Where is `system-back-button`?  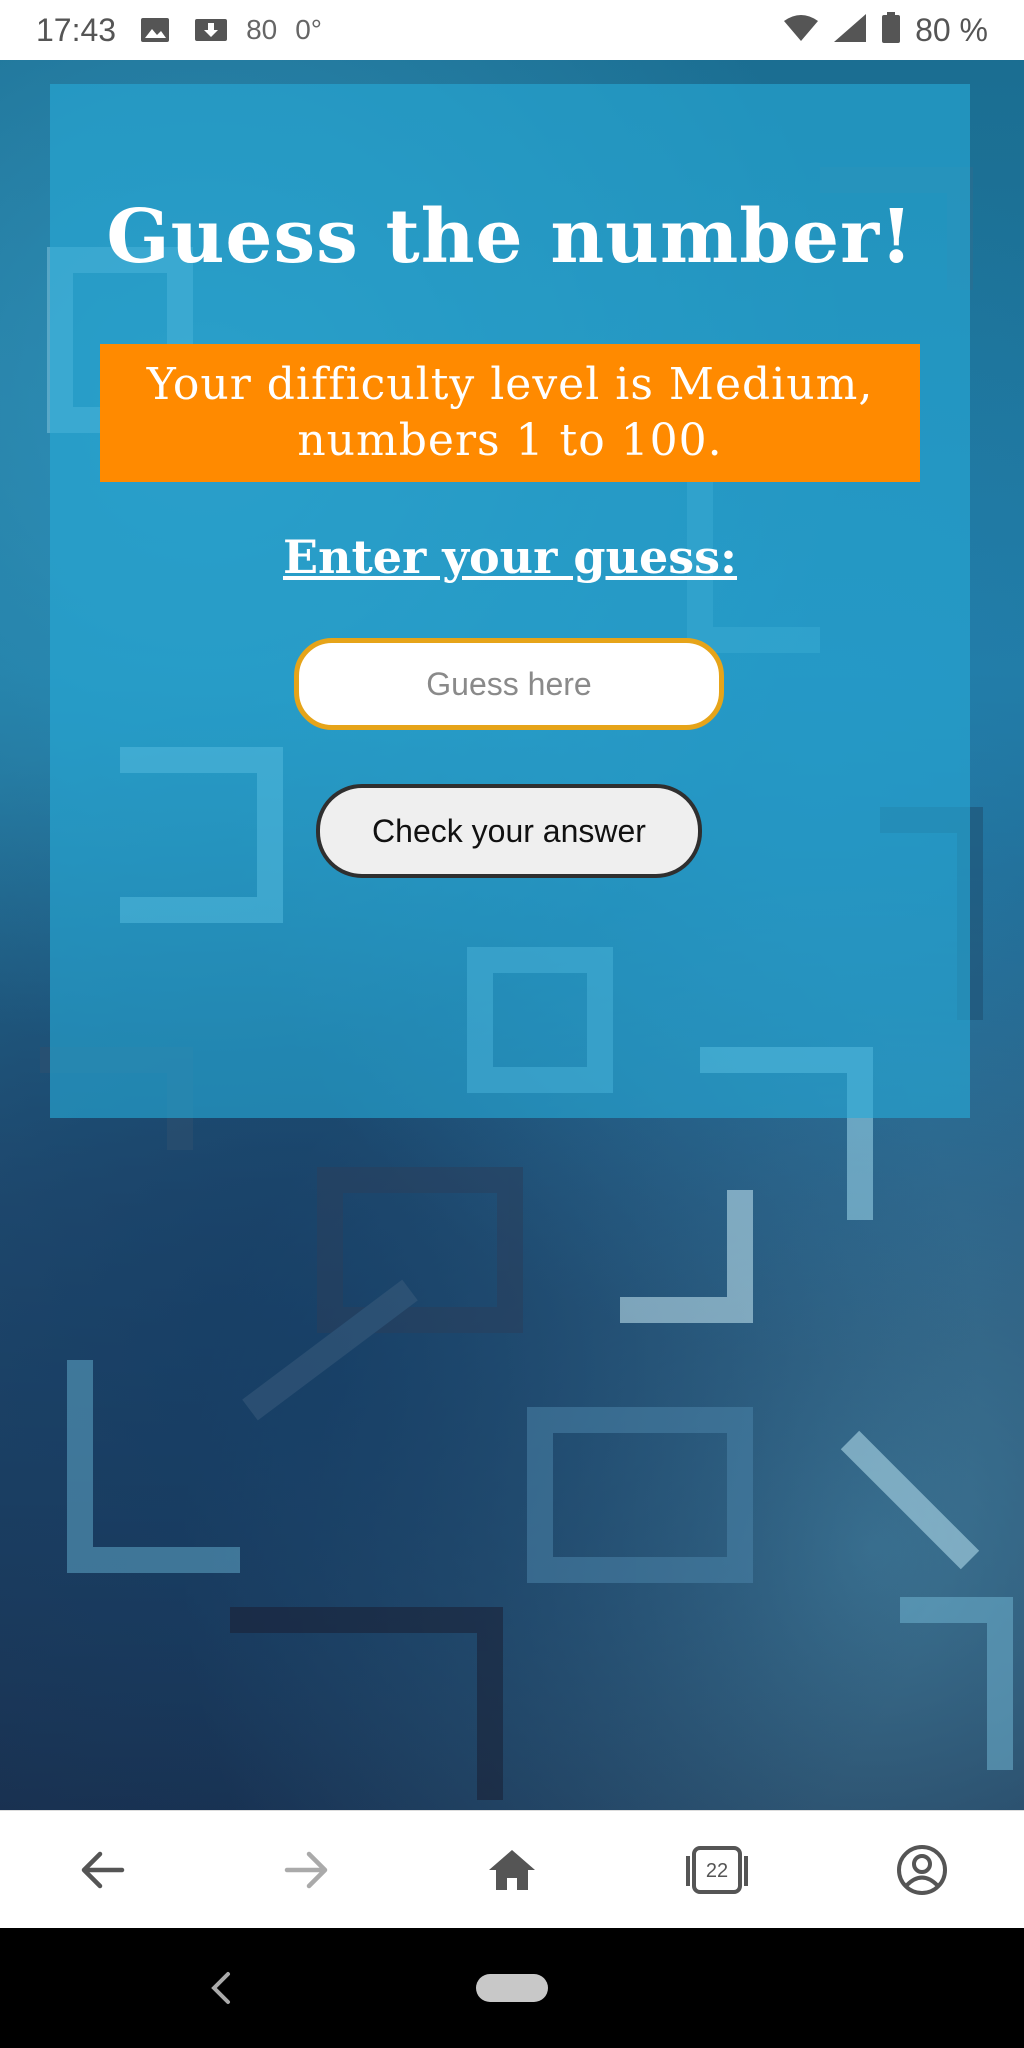
system-back-button is located at coordinates (220, 1990).